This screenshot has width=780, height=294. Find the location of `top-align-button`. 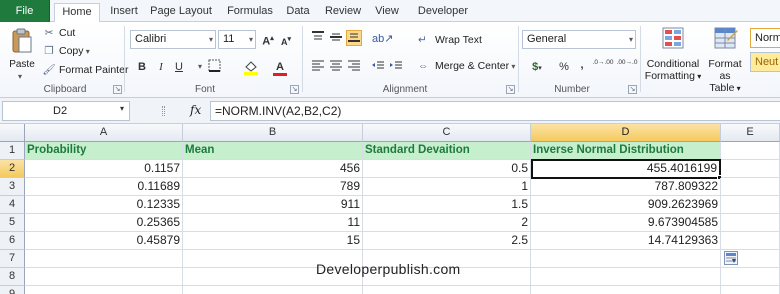

top-align-button is located at coordinates (318, 39).